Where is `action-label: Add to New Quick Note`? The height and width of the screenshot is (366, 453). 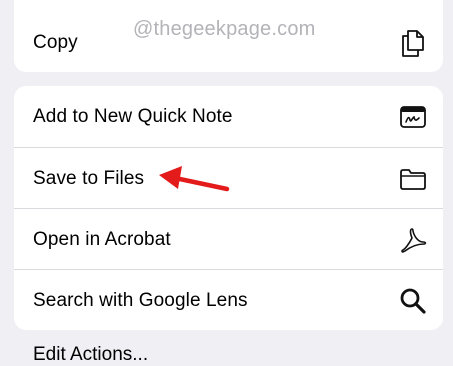 action-label: Add to New Quick Note is located at coordinates (133, 116).